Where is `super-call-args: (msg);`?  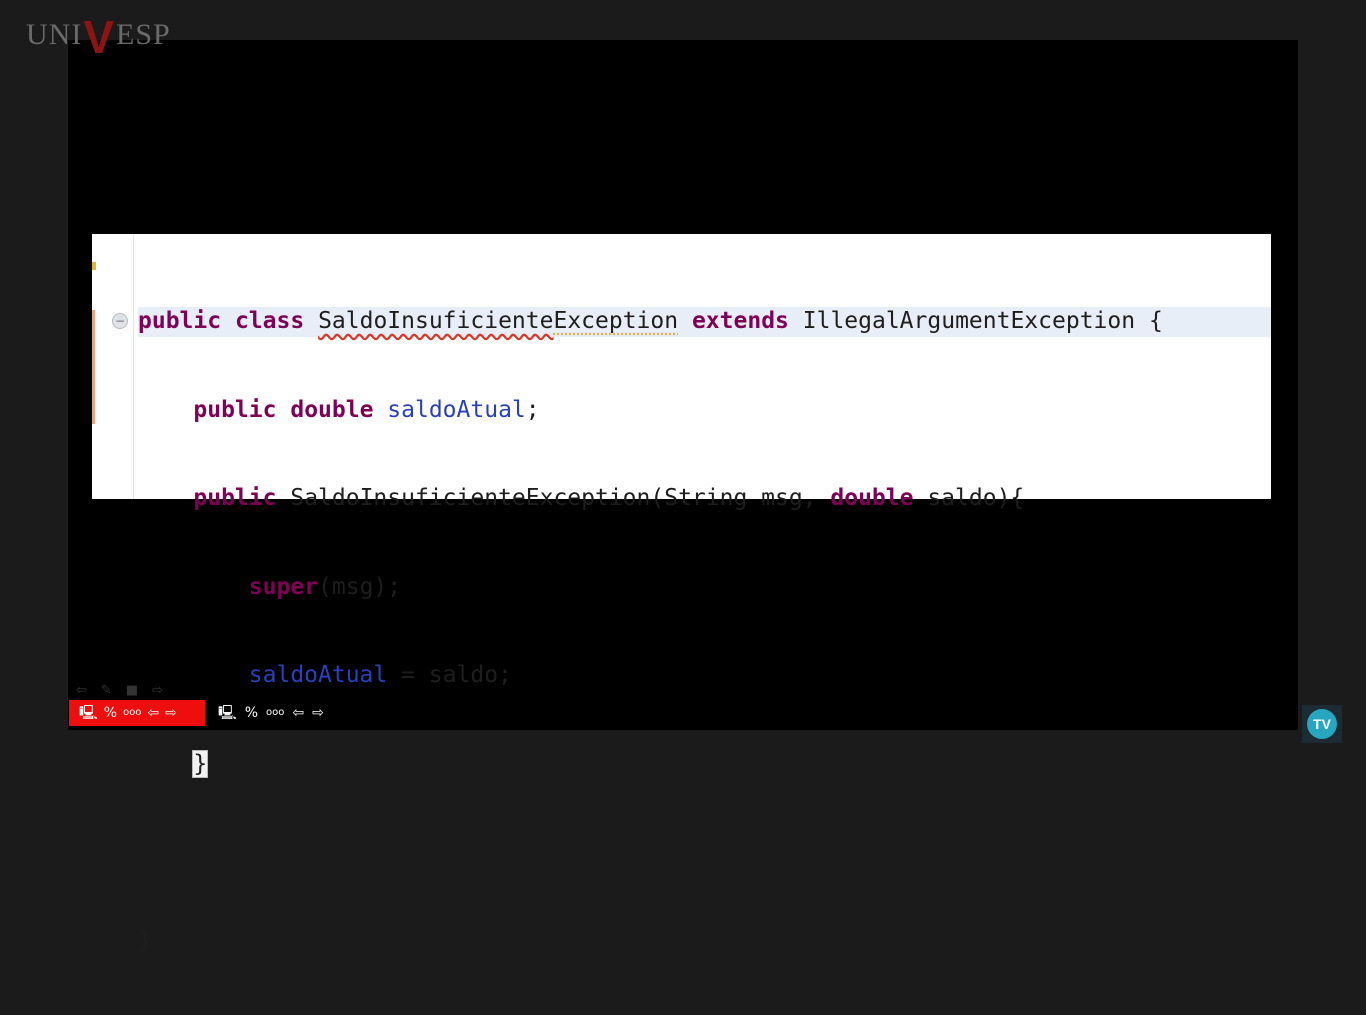 super-call-args: (msg); is located at coordinates (360, 586).